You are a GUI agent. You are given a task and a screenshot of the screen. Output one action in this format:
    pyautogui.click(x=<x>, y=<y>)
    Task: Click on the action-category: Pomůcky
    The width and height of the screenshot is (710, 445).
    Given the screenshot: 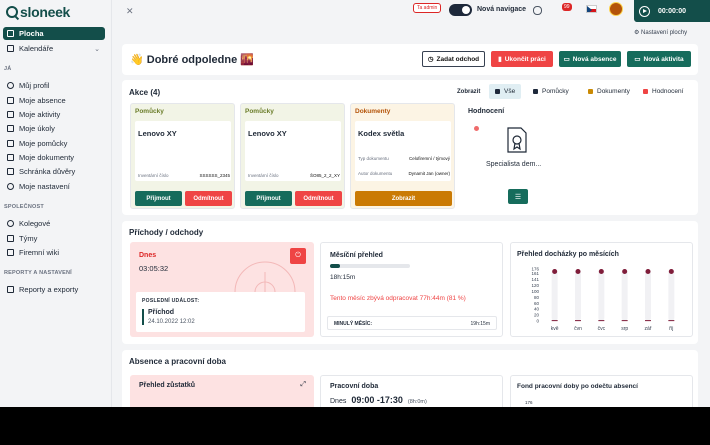 What is the action you would take?
    pyautogui.click(x=259, y=111)
    